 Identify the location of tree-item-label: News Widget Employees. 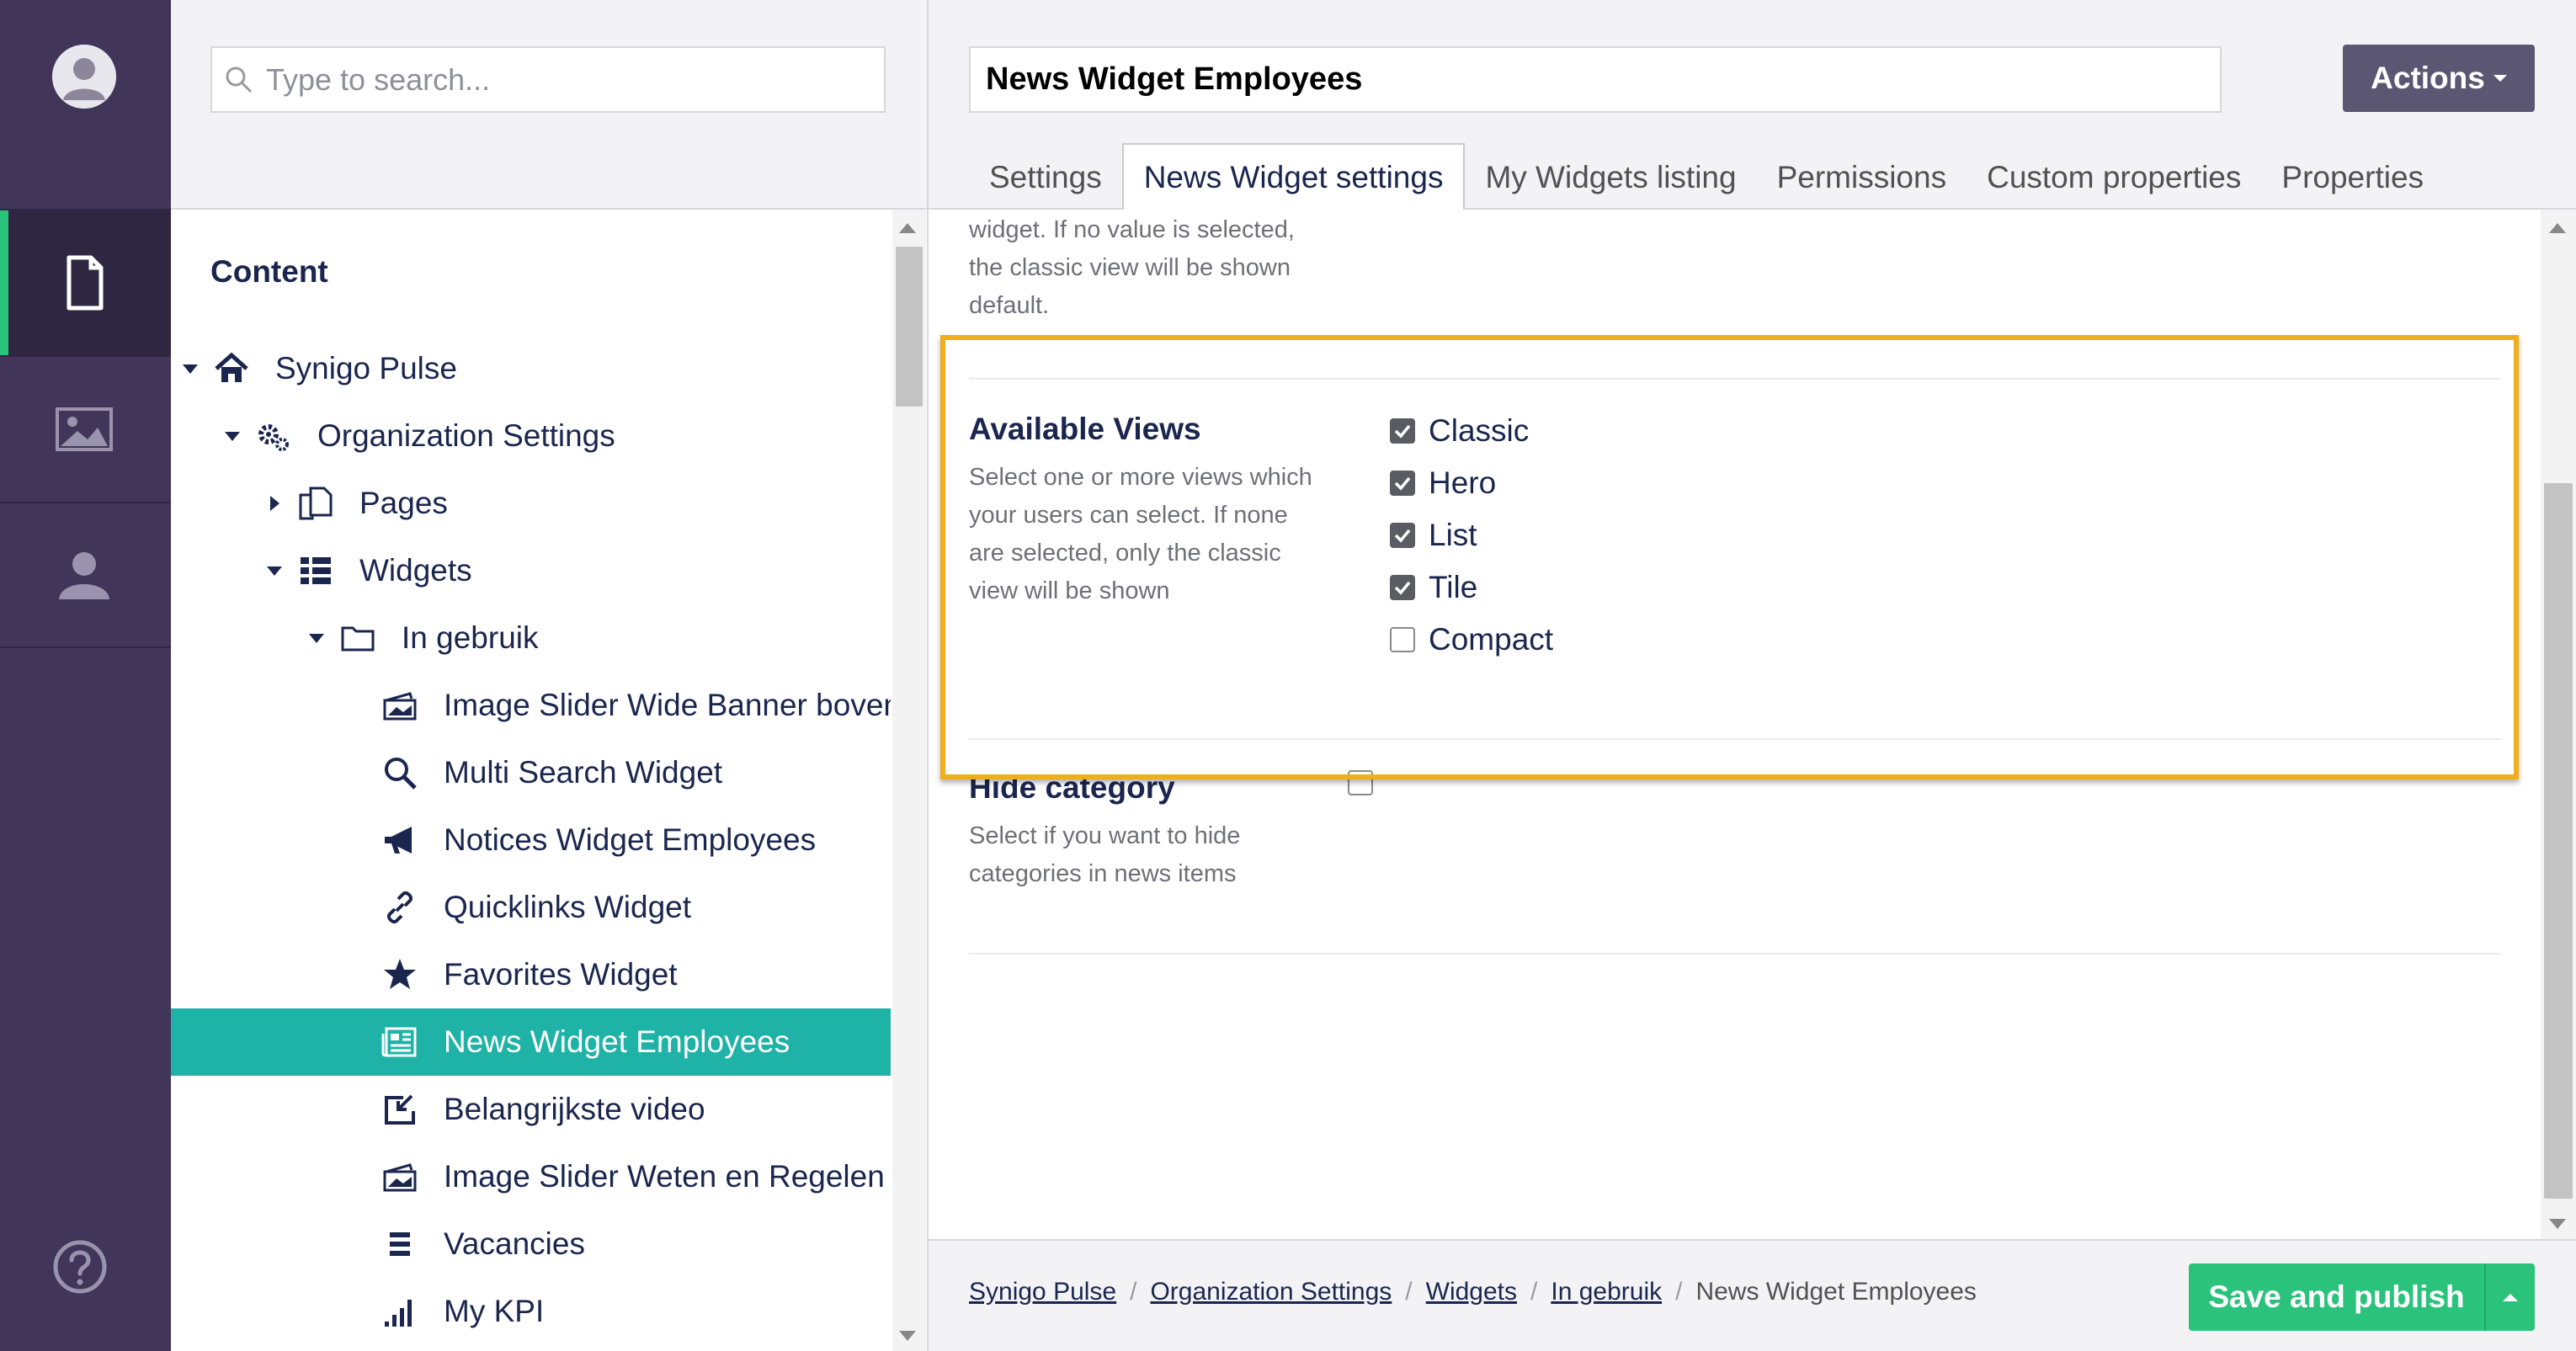
(617, 1041).